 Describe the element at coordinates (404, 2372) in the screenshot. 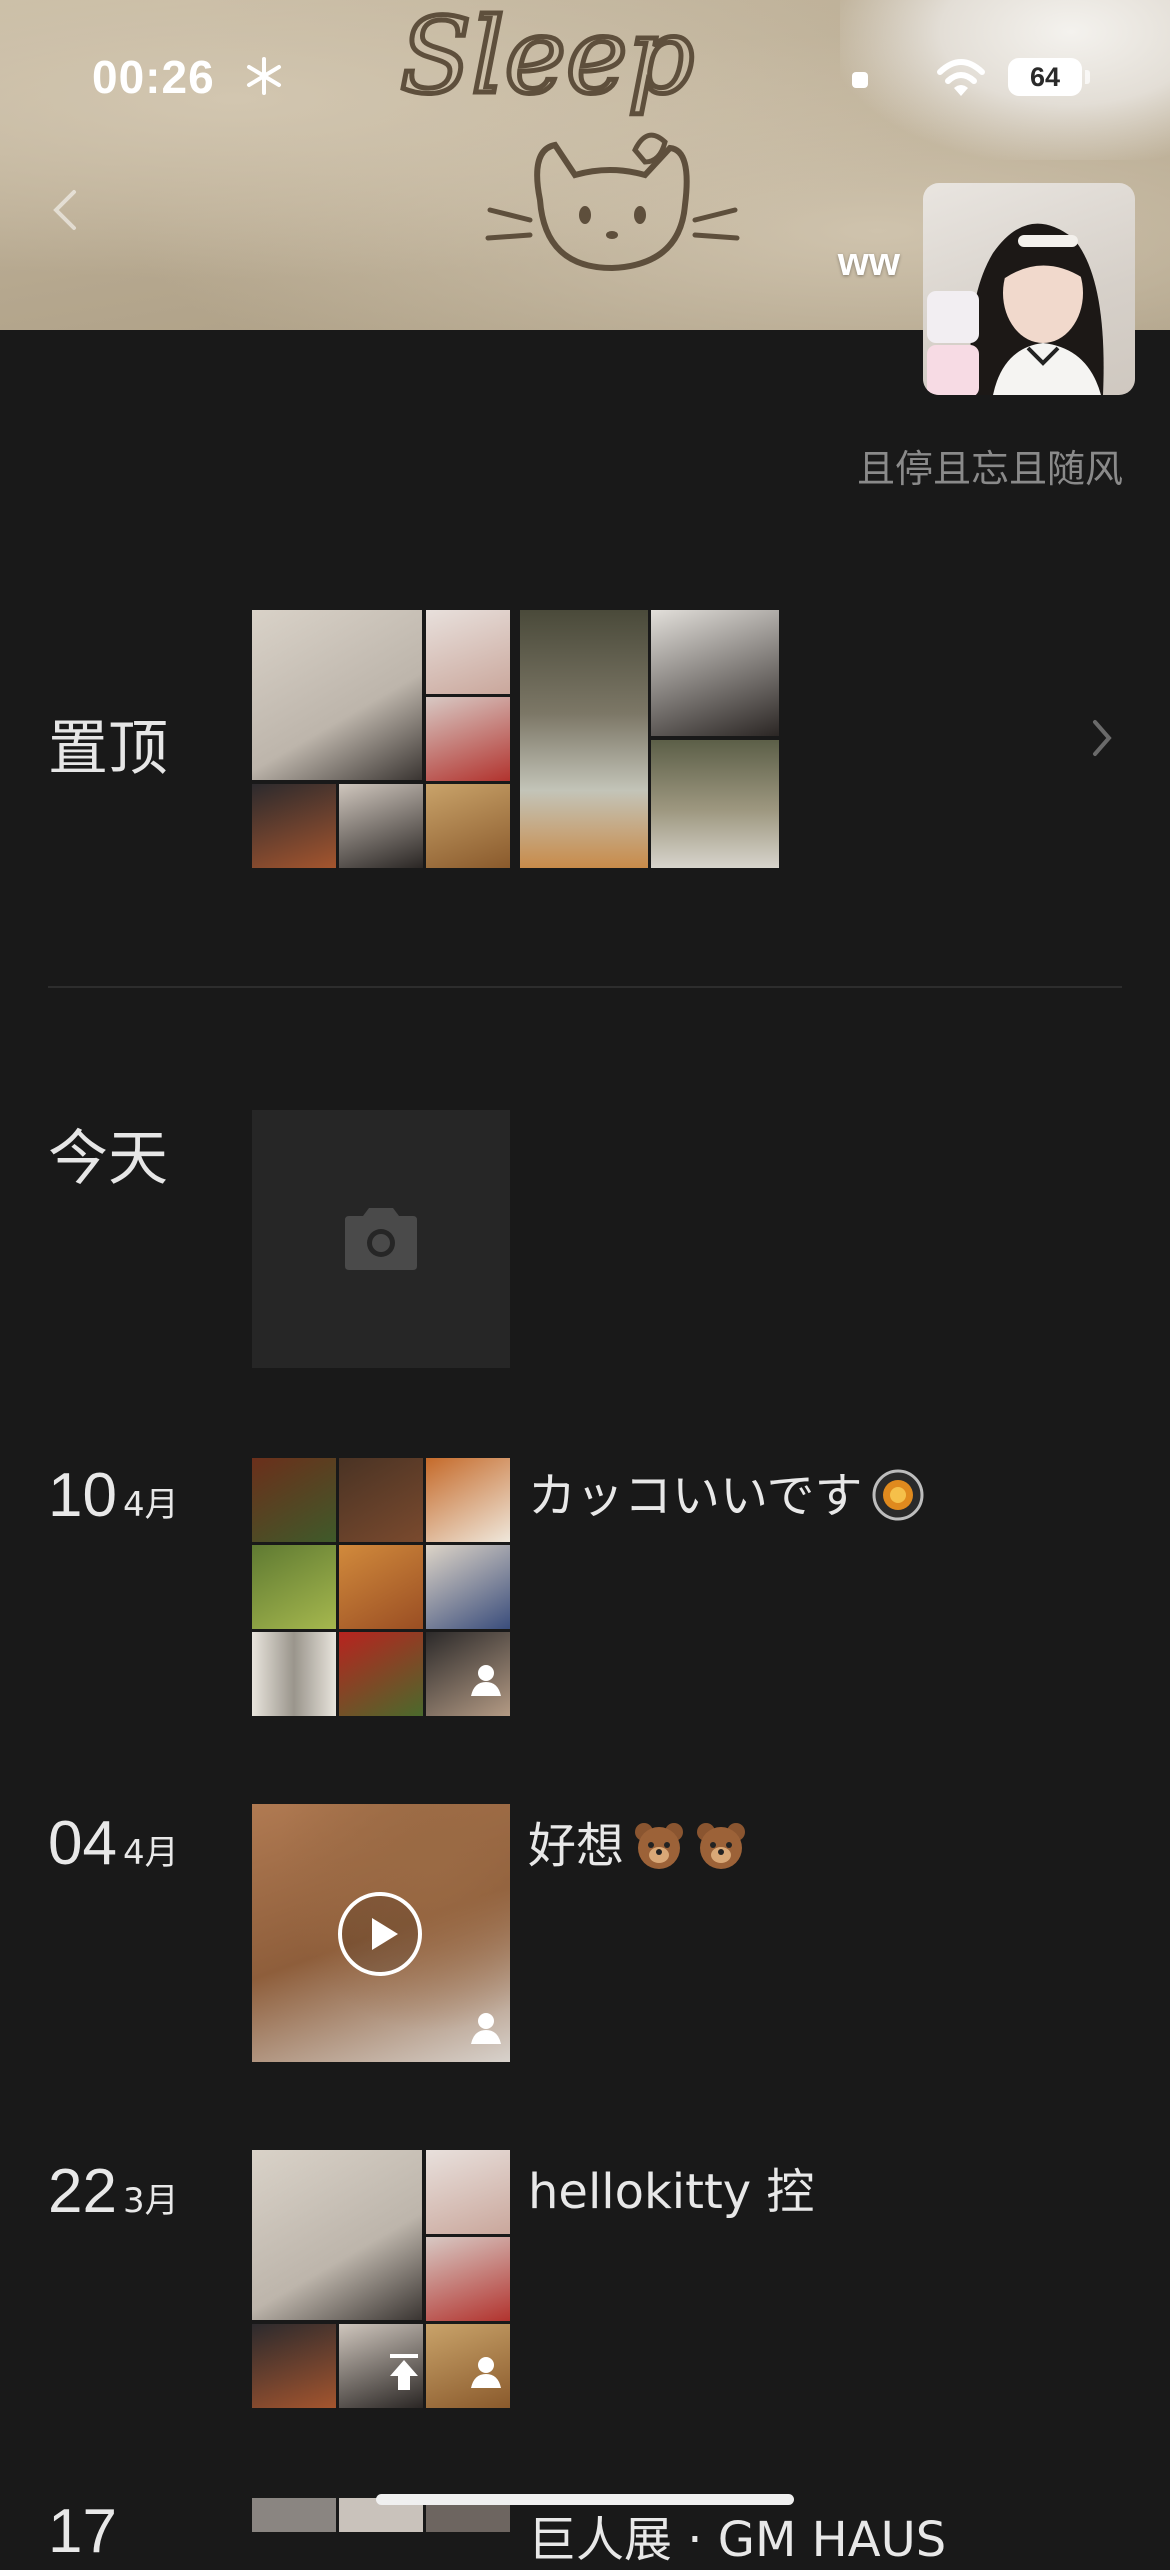

I see `pin-top-icon` at that location.